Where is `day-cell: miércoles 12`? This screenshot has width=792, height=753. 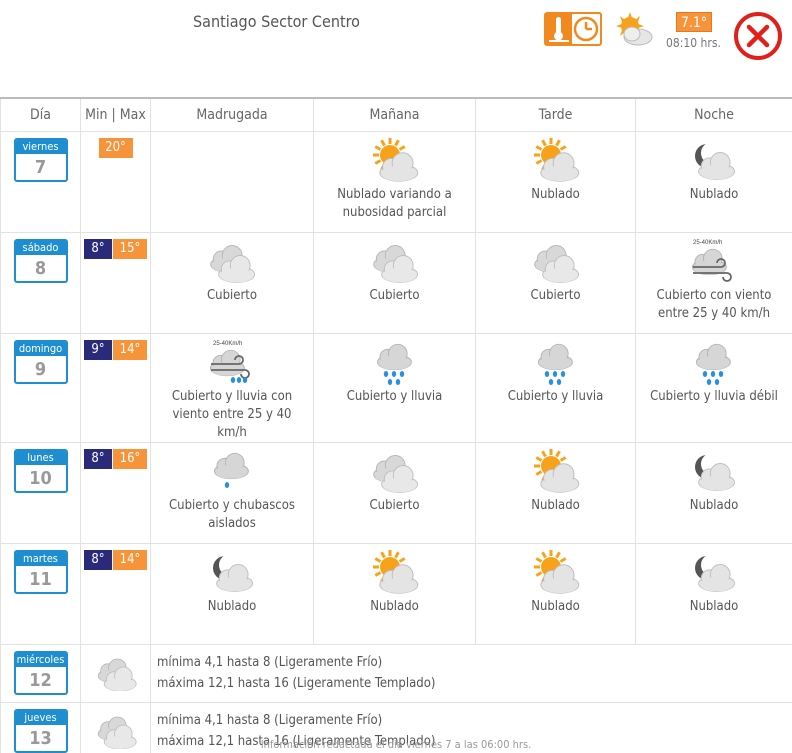 day-cell: miércoles 12 is located at coordinates (40, 673).